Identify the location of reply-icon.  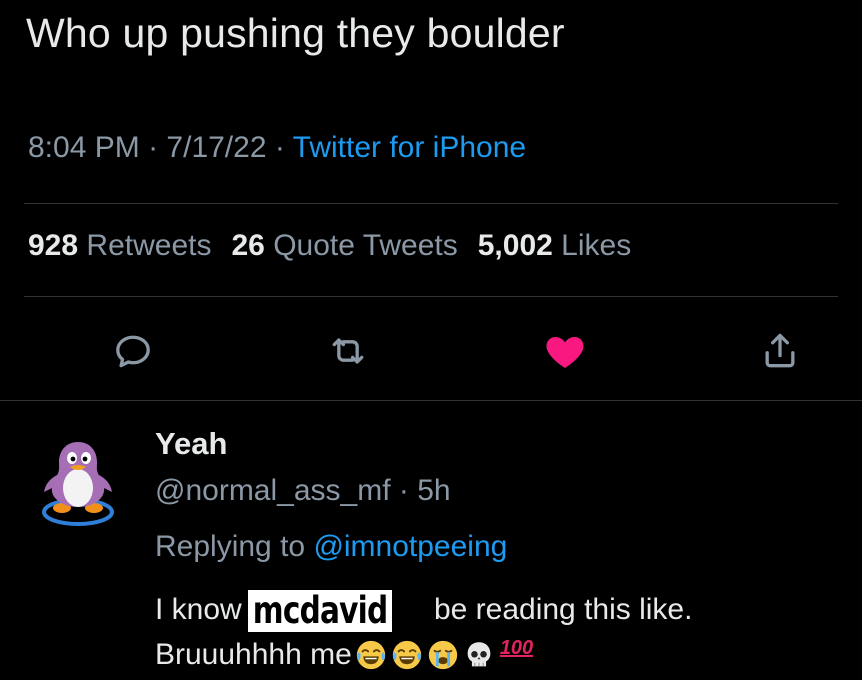
(133, 351).